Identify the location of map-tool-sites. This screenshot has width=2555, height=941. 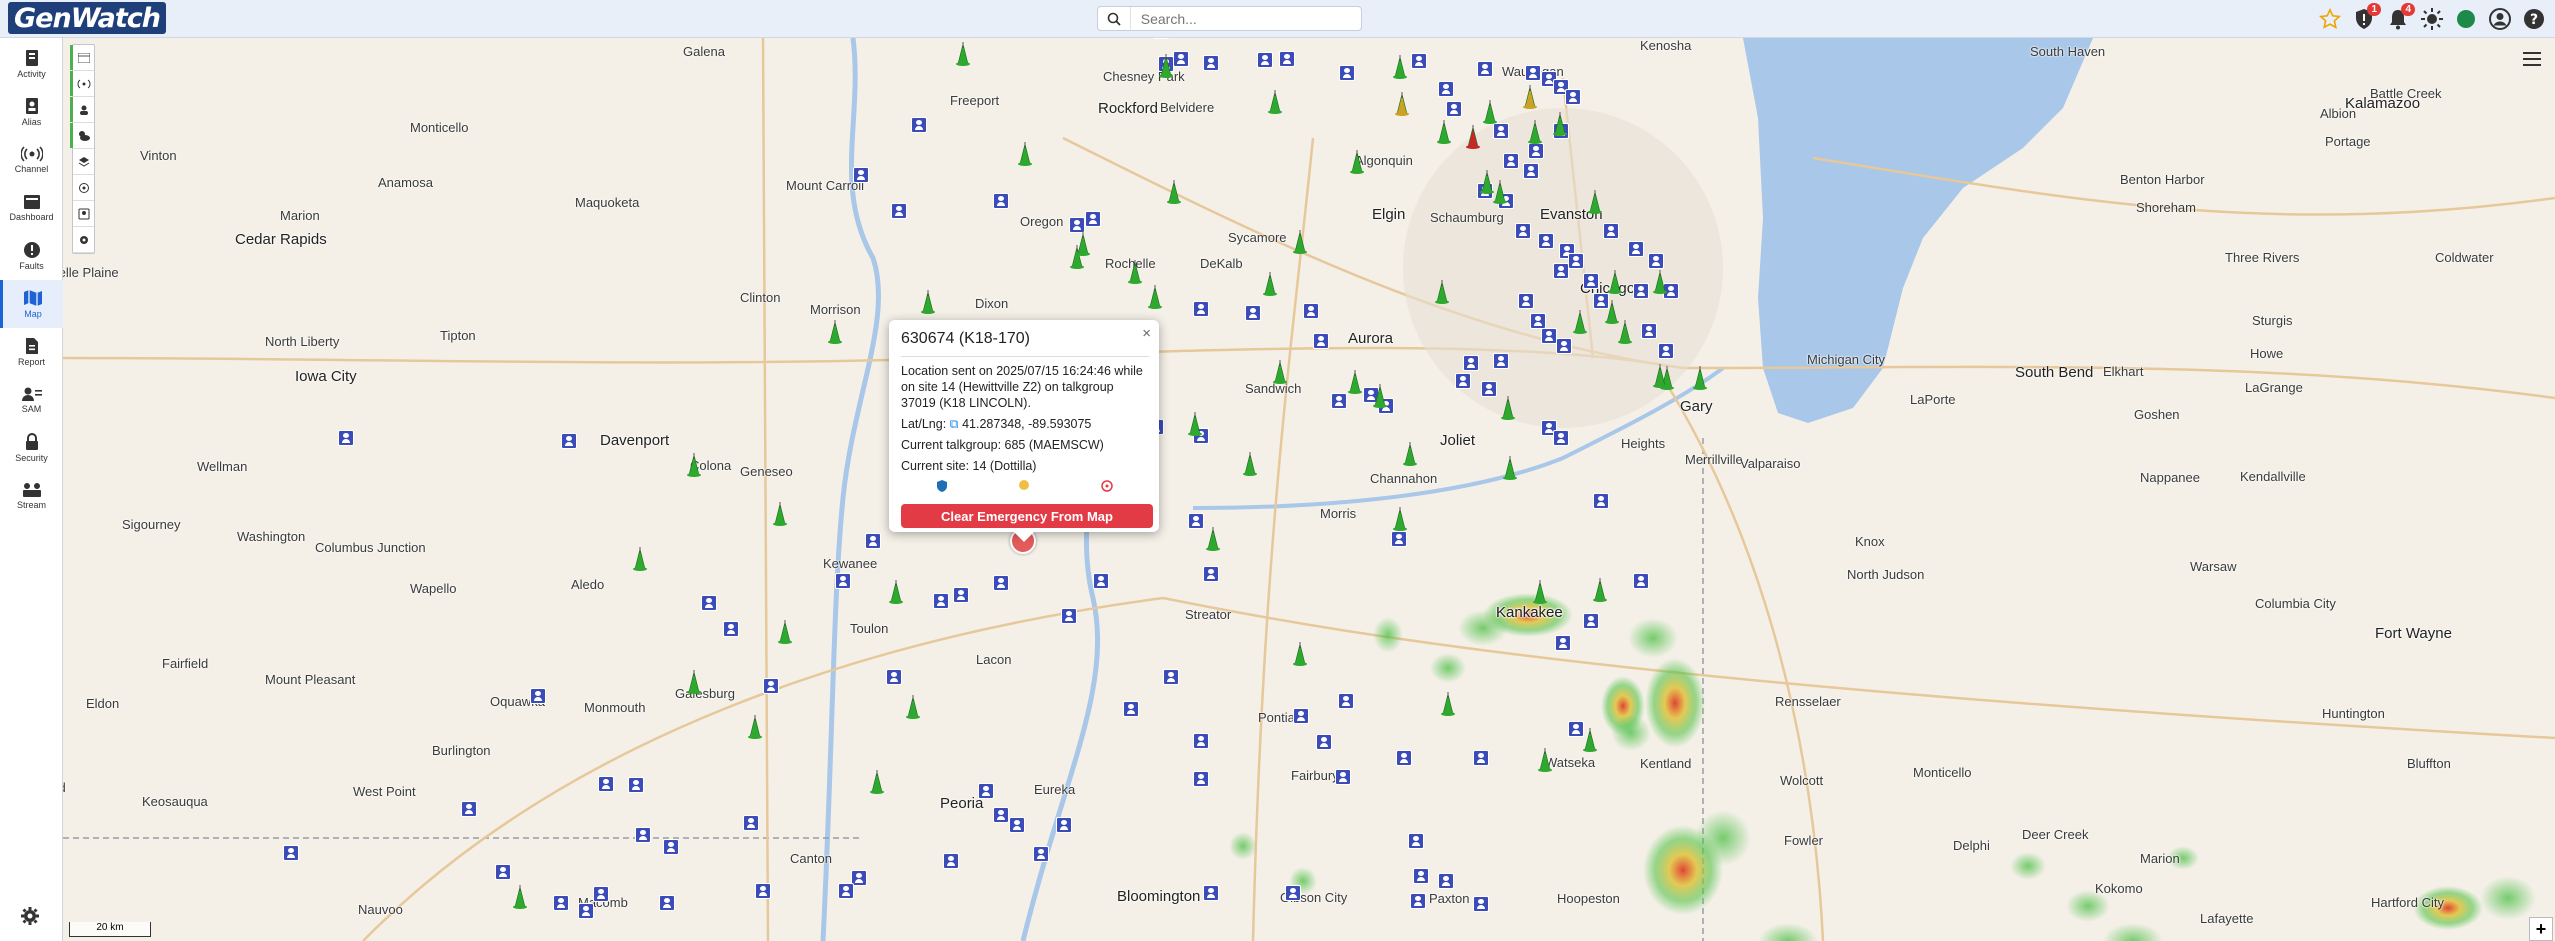
(82, 84).